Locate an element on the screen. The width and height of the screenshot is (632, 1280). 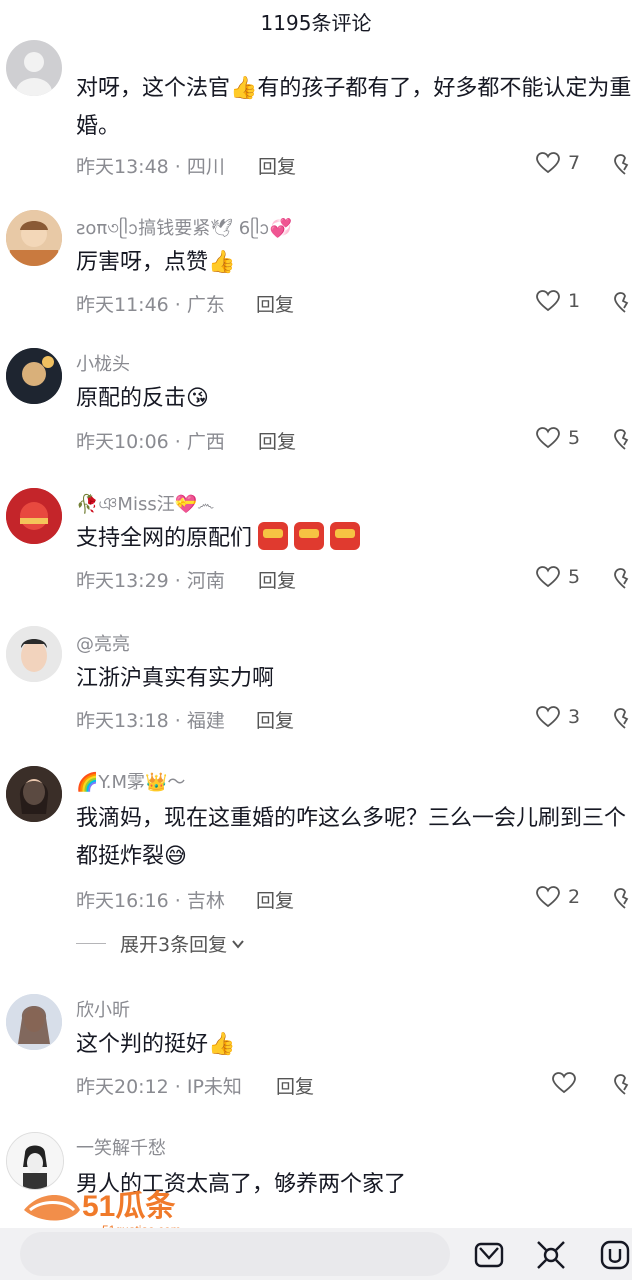
expand-replies-label: 展开3条回复 is located at coordinates (174, 945).